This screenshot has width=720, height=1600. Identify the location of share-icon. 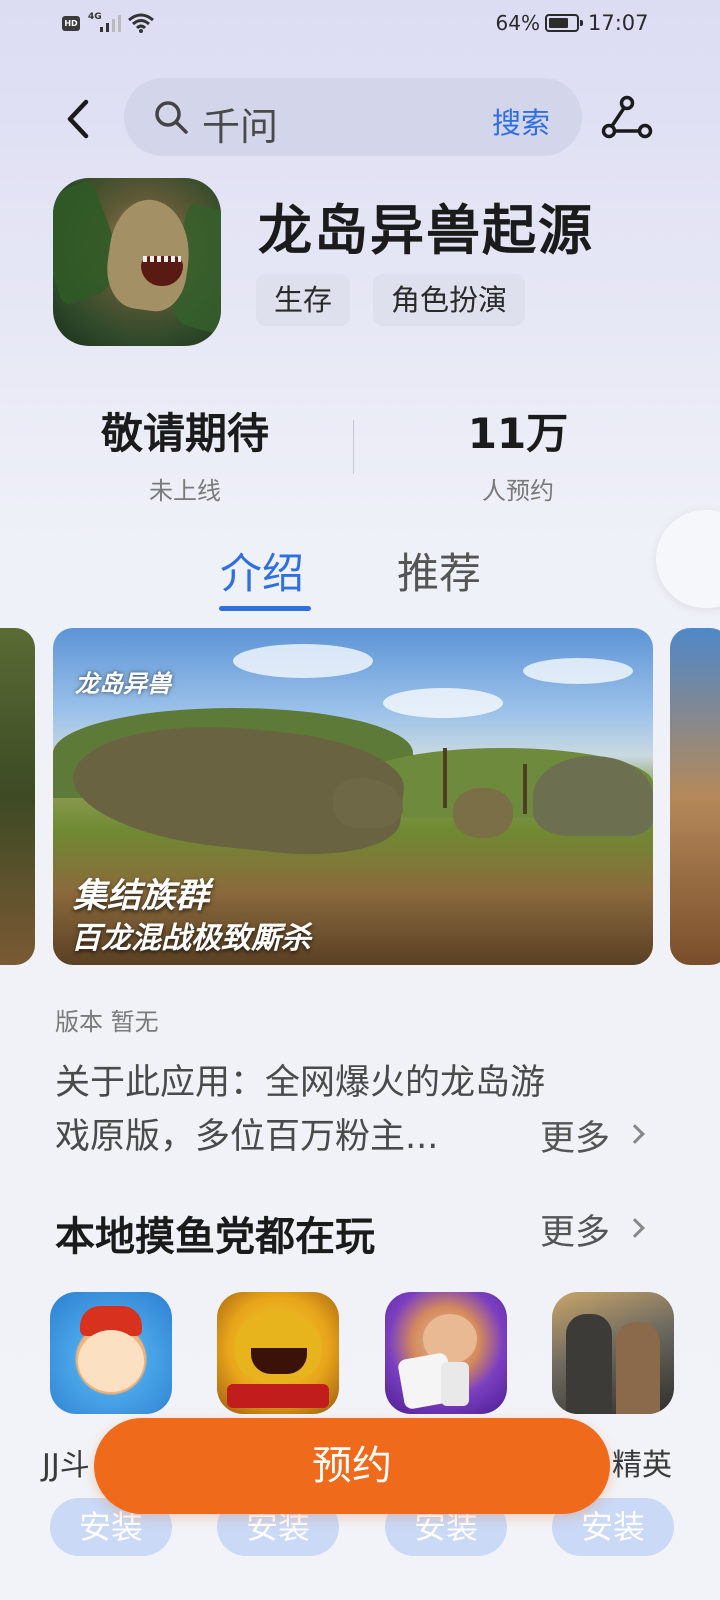
(627, 119).